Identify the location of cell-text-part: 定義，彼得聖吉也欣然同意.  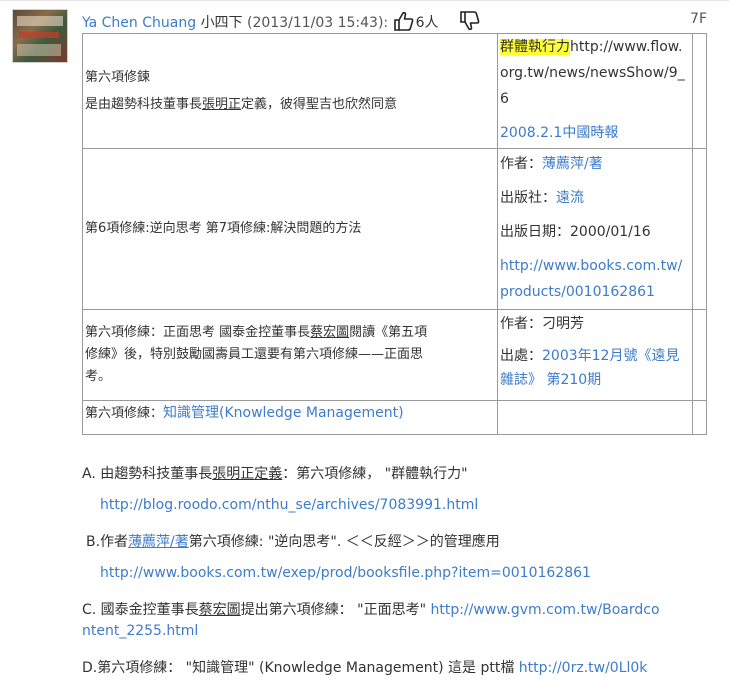
(319, 104).